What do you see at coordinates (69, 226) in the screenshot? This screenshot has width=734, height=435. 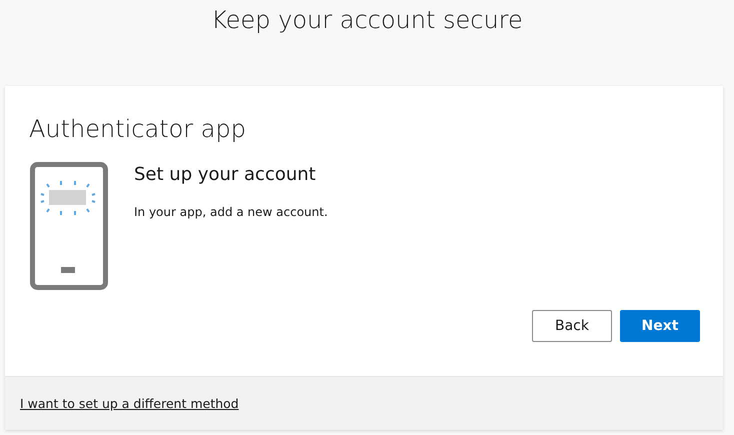 I see `phone-icon` at bounding box center [69, 226].